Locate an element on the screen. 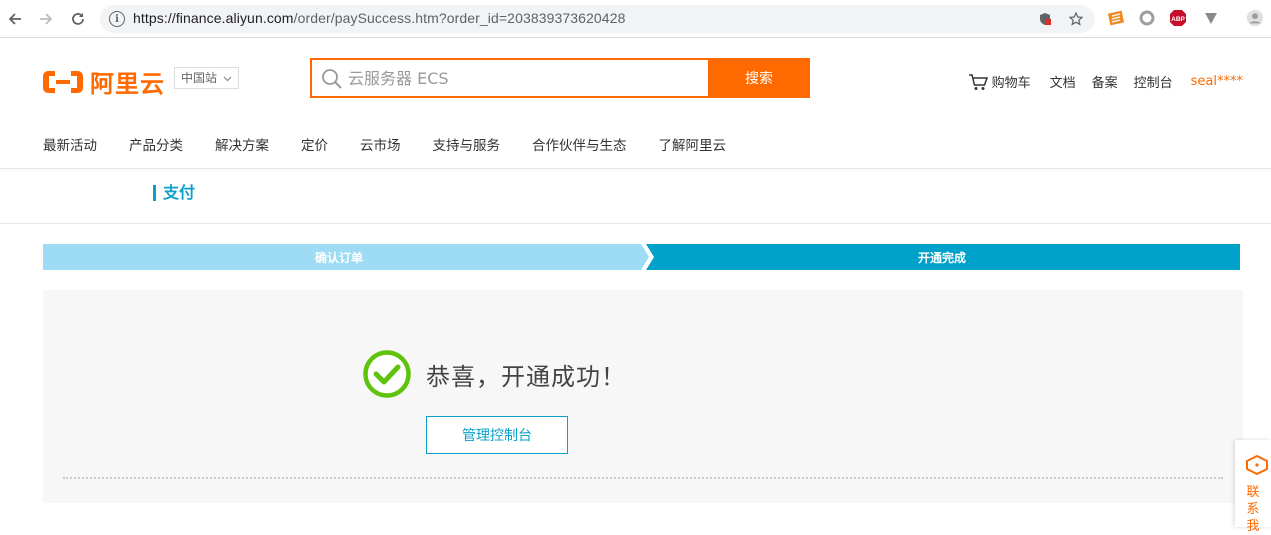  progress-steps: 确认订单 开通完成 is located at coordinates (641, 257).